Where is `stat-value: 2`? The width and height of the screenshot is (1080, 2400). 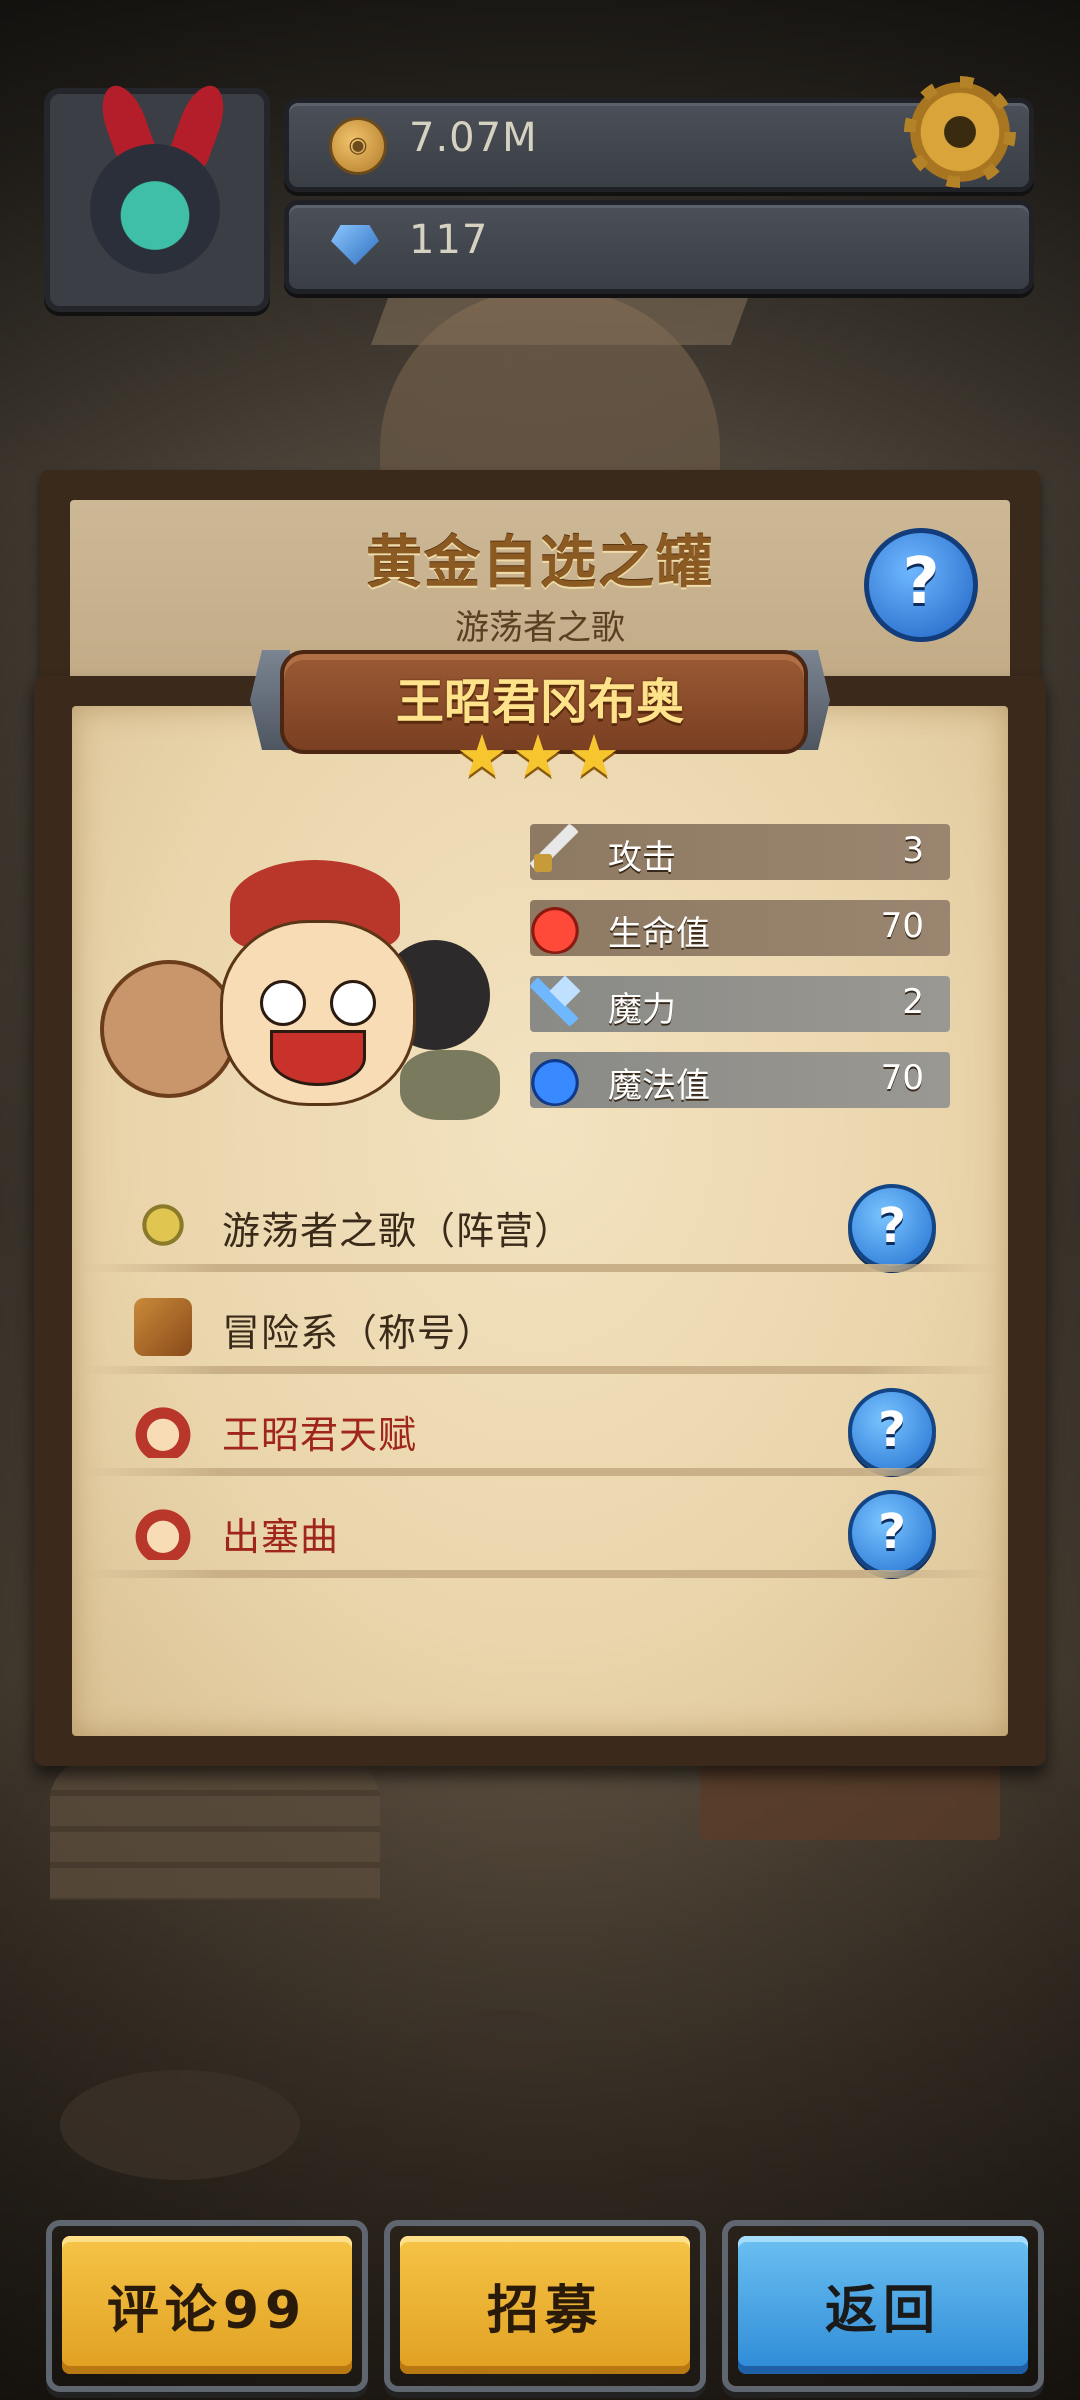 stat-value: 2 is located at coordinates (913, 1002).